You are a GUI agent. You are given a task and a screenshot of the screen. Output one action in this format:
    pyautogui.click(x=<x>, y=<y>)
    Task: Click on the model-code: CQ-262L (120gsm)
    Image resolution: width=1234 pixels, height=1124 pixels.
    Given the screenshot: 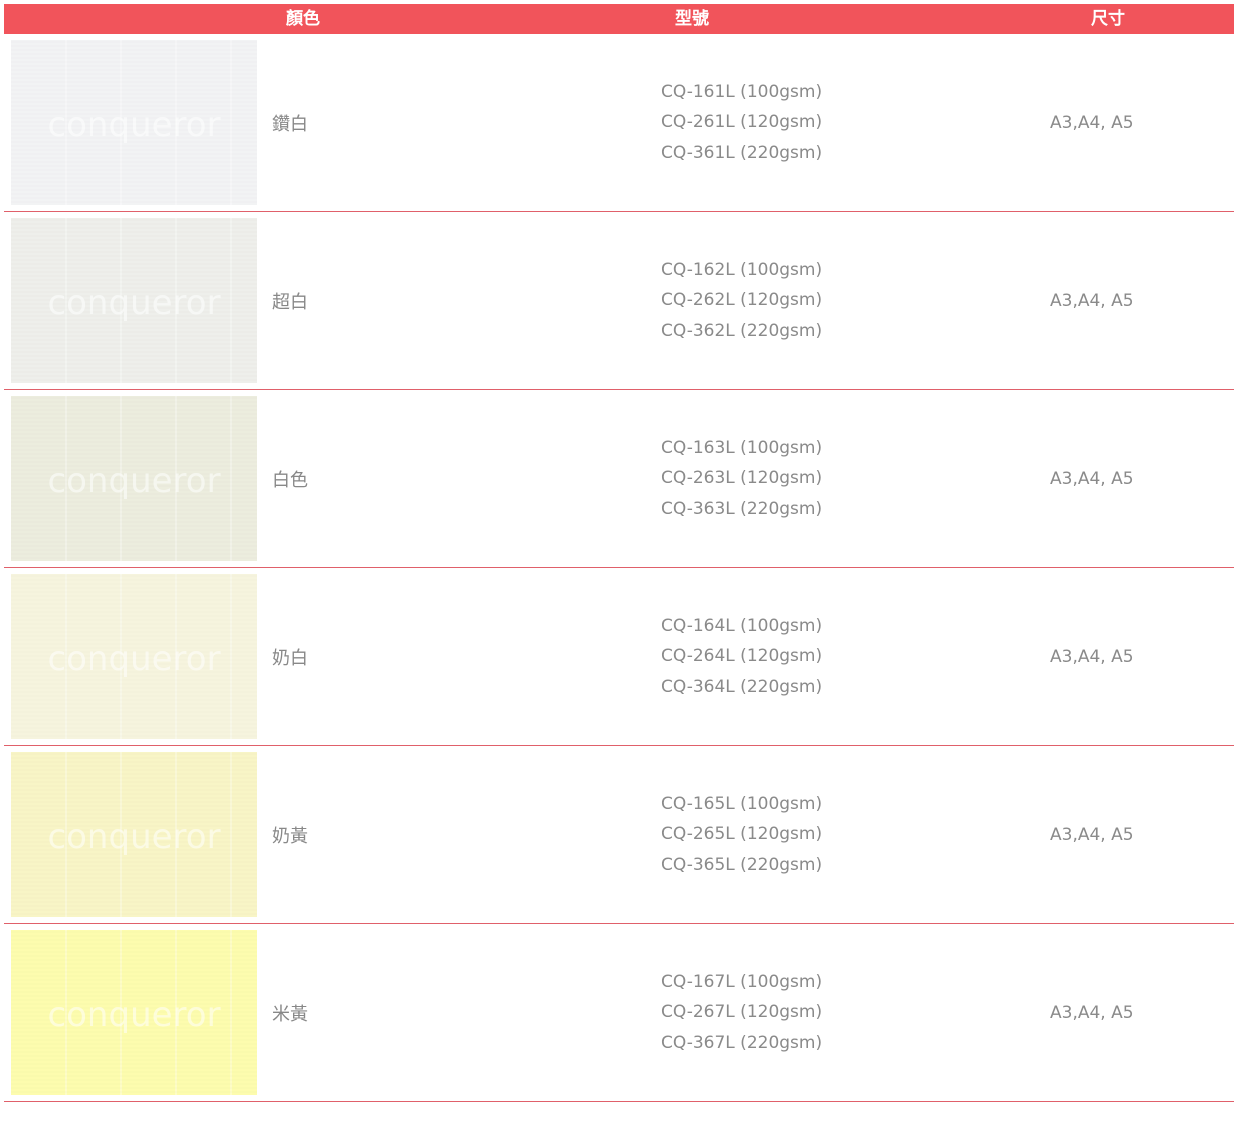 What is the action you would take?
    pyautogui.click(x=742, y=300)
    